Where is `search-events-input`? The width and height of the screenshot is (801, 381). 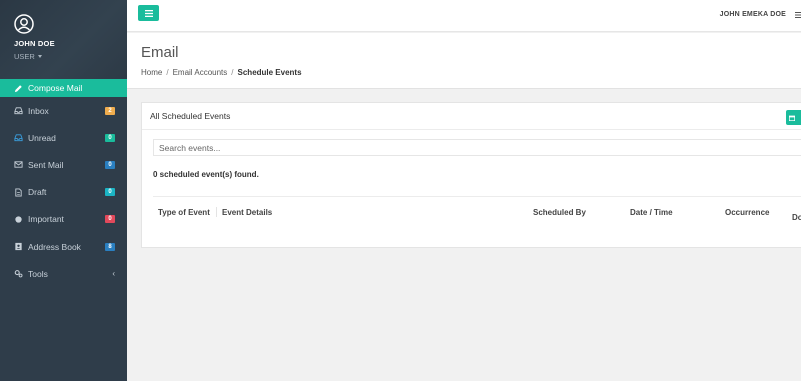
search-events-input is located at coordinates (477, 147).